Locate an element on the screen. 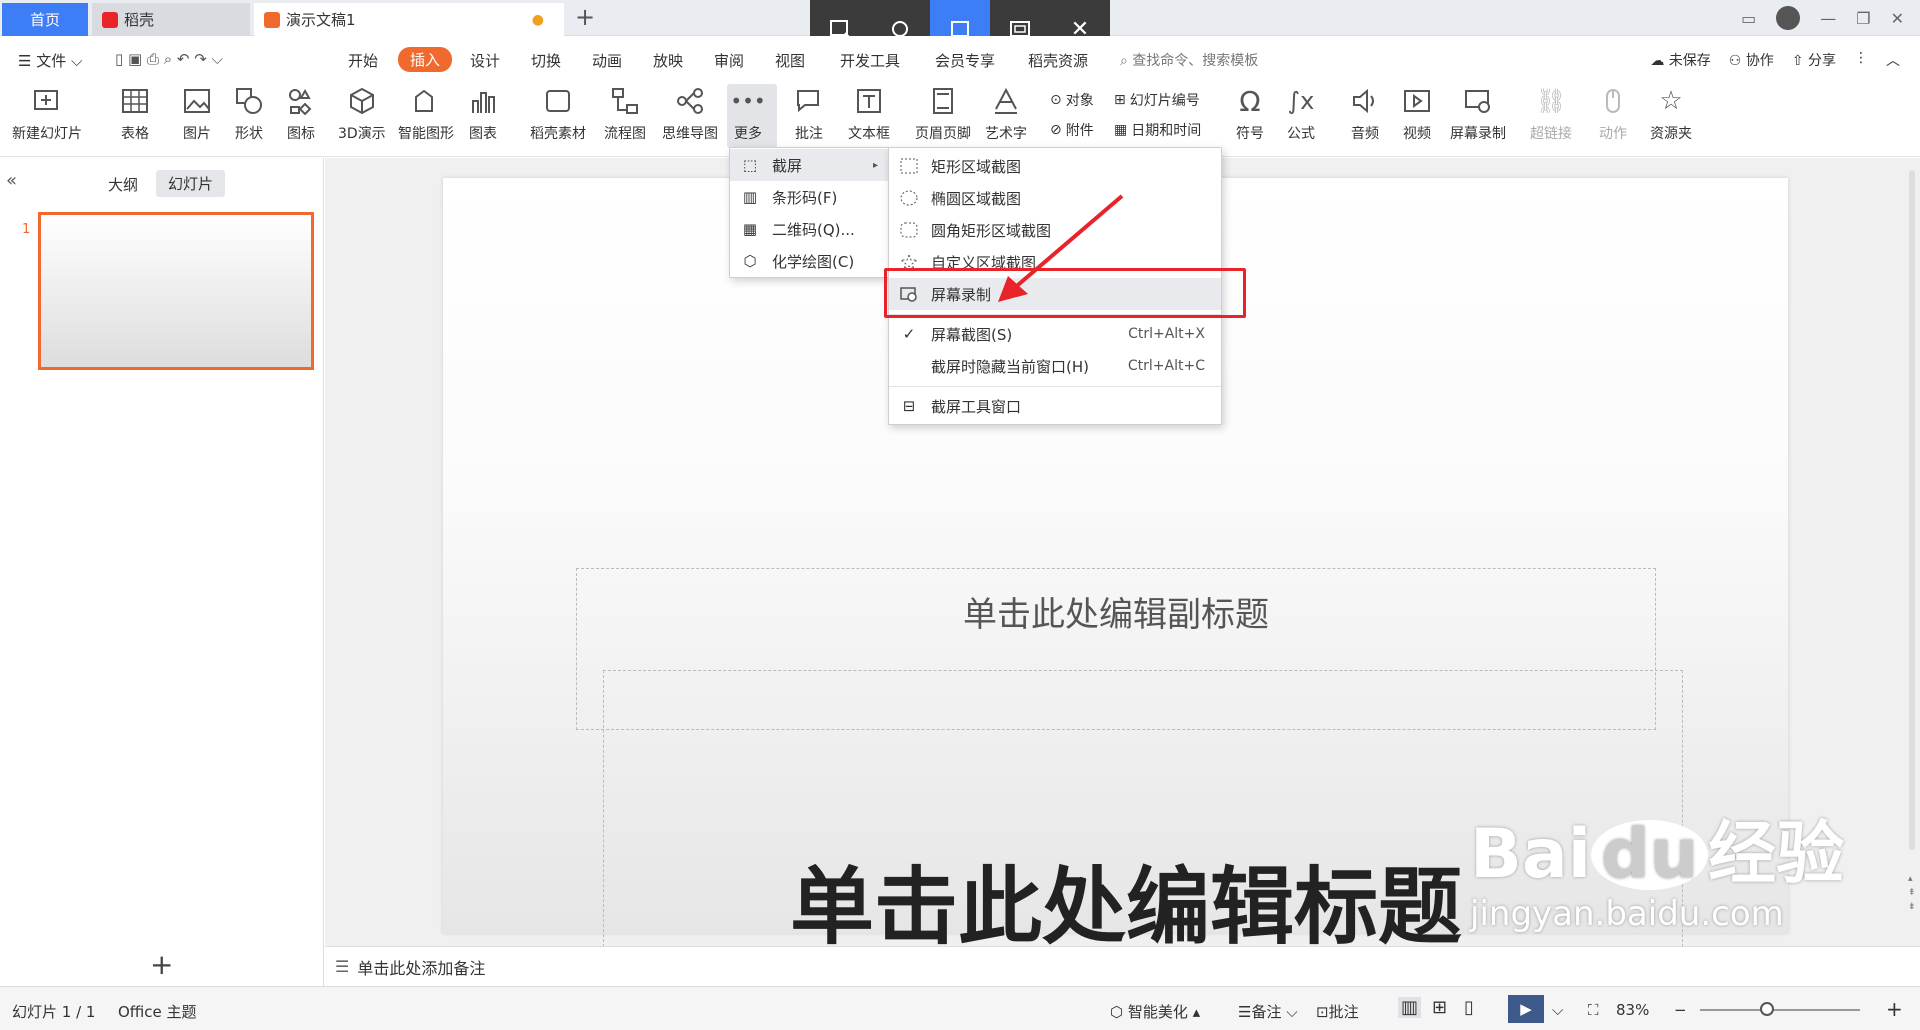  theme-name: Office 主题 is located at coordinates (157, 1011).